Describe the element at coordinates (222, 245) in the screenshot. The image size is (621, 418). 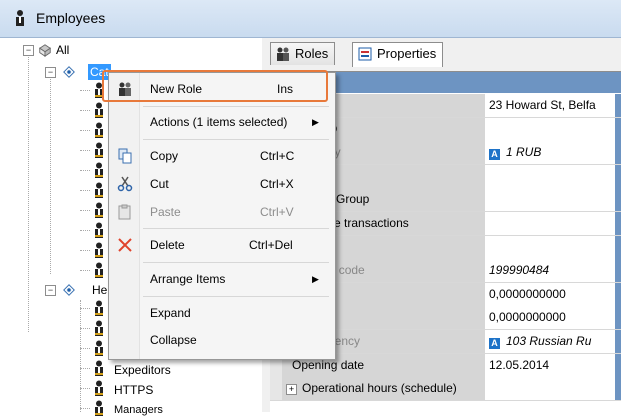
I see `menu-item-delete: Delete Ctrl+Del` at that location.